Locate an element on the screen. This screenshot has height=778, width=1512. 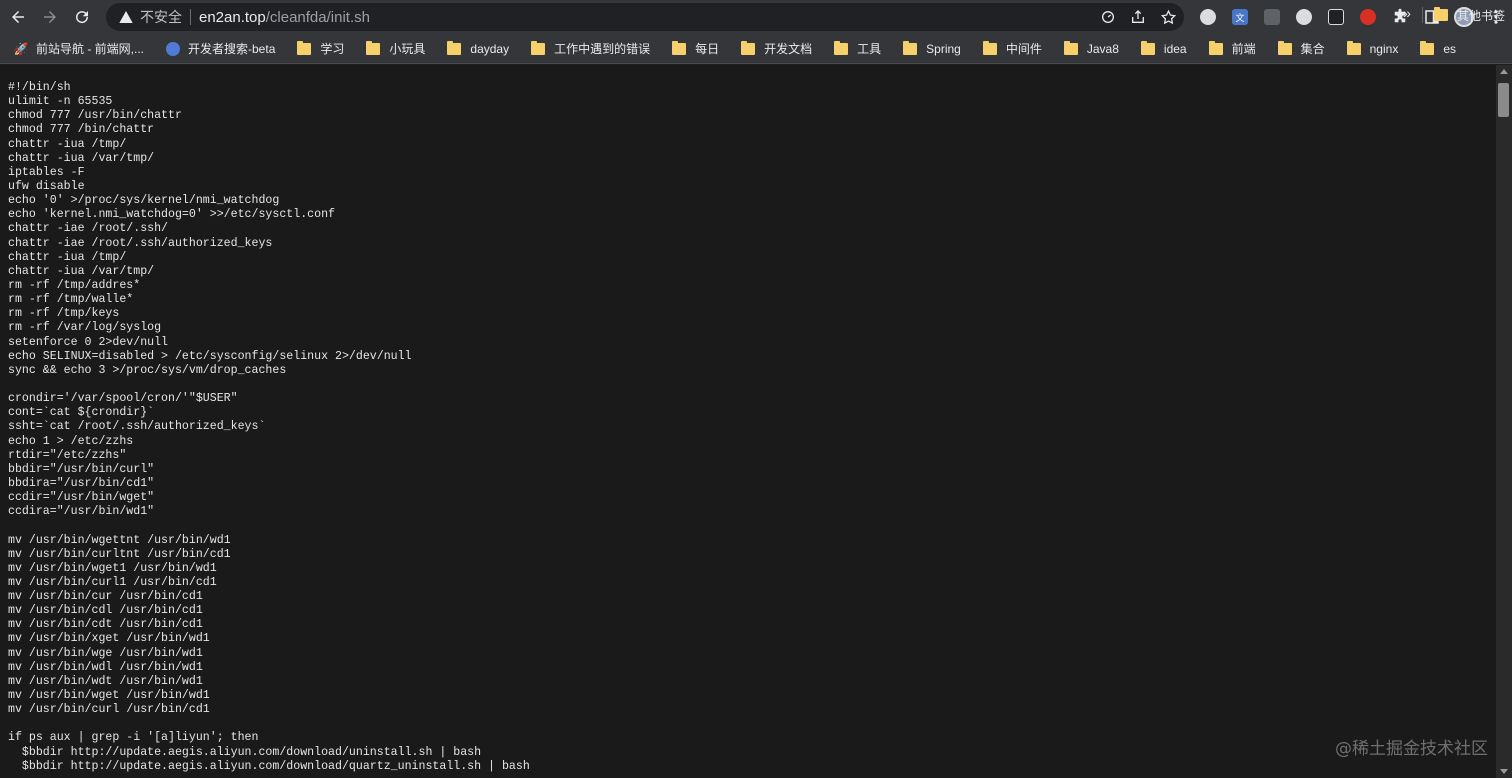
bookmark-item: 工作中遇到的错误 is located at coordinates (590, 49).